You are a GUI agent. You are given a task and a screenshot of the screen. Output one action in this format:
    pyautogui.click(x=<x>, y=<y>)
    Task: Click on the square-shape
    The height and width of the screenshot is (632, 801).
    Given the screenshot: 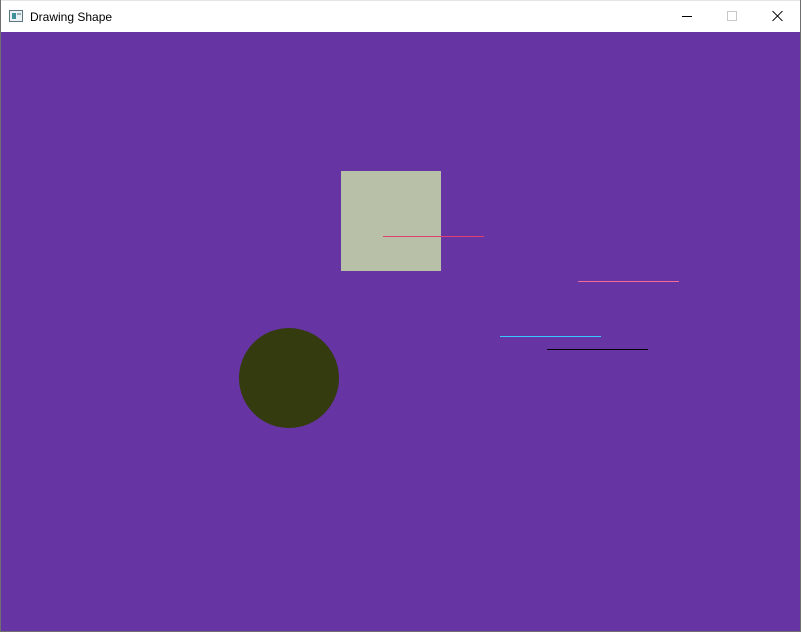 What is the action you would take?
    pyautogui.click(x=391, y=221)
    